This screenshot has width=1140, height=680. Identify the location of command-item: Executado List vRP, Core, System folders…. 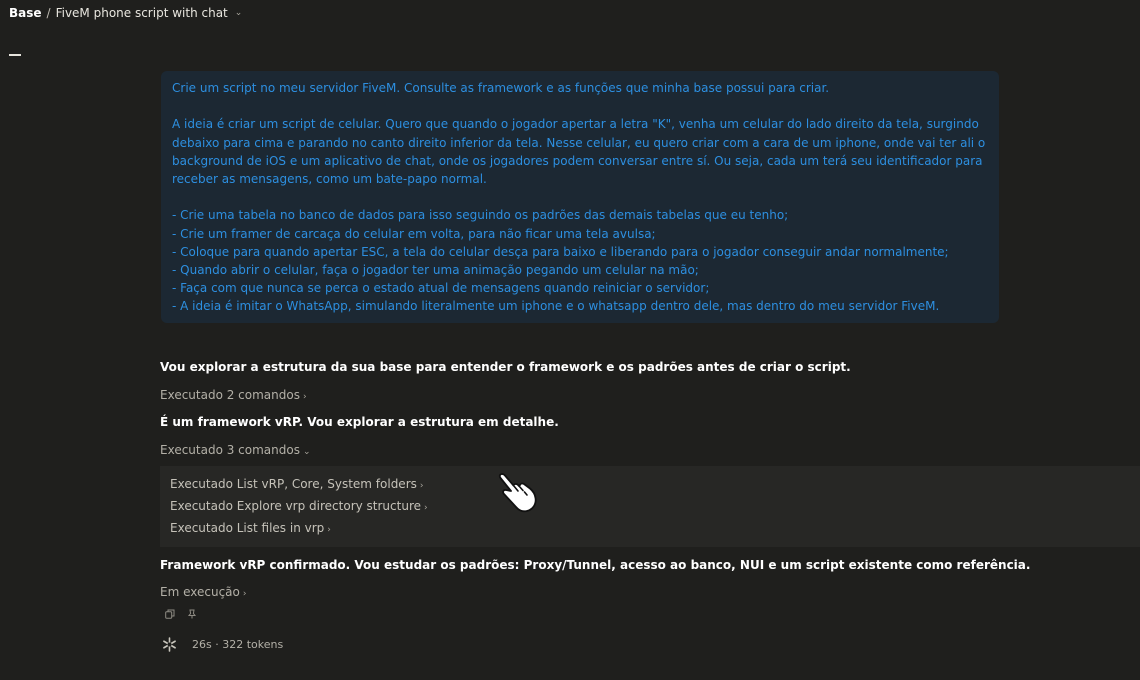
(297, 485).